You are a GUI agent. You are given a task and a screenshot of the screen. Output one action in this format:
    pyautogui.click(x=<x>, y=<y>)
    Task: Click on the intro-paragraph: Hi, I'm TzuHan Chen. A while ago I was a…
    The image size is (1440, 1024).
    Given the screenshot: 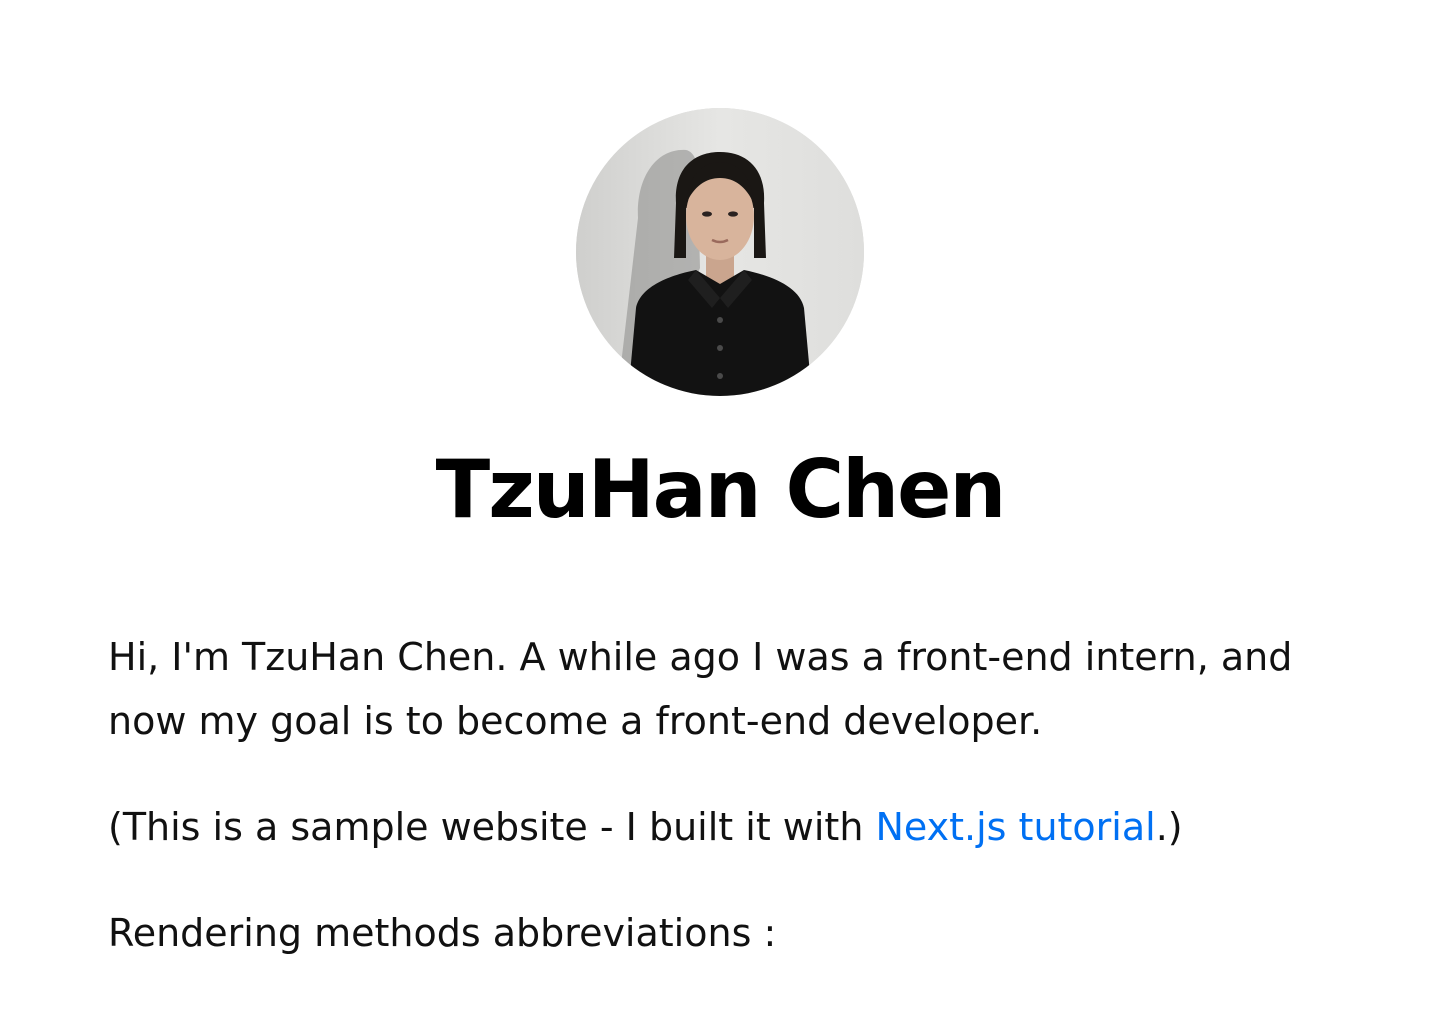 What is the action you would take?
    pyautogui.click(x=700, y=689)
    